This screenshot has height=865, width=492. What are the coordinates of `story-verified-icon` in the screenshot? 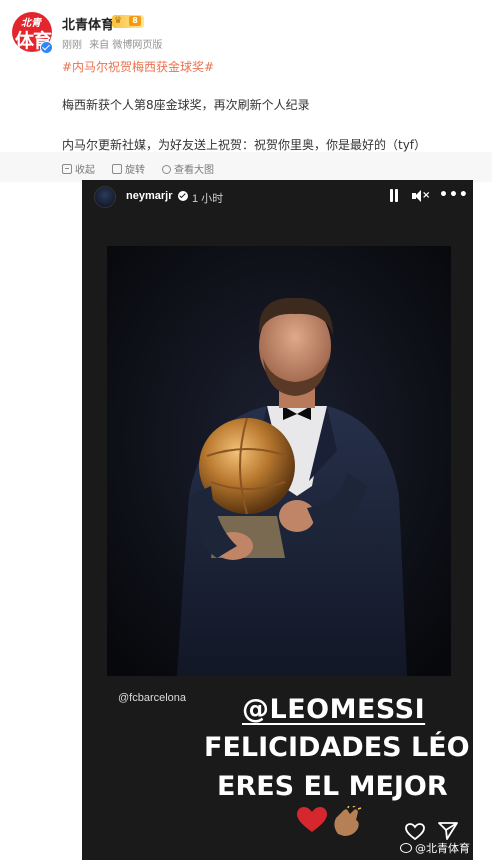 It's located at (183, 196).